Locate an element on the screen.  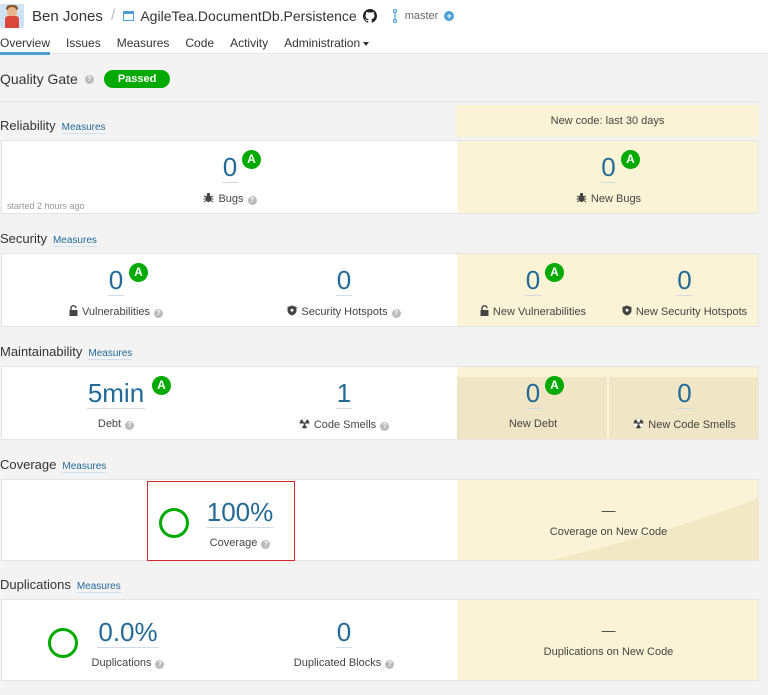
hotspots-value: 0 is located at coordinates (344, 280).